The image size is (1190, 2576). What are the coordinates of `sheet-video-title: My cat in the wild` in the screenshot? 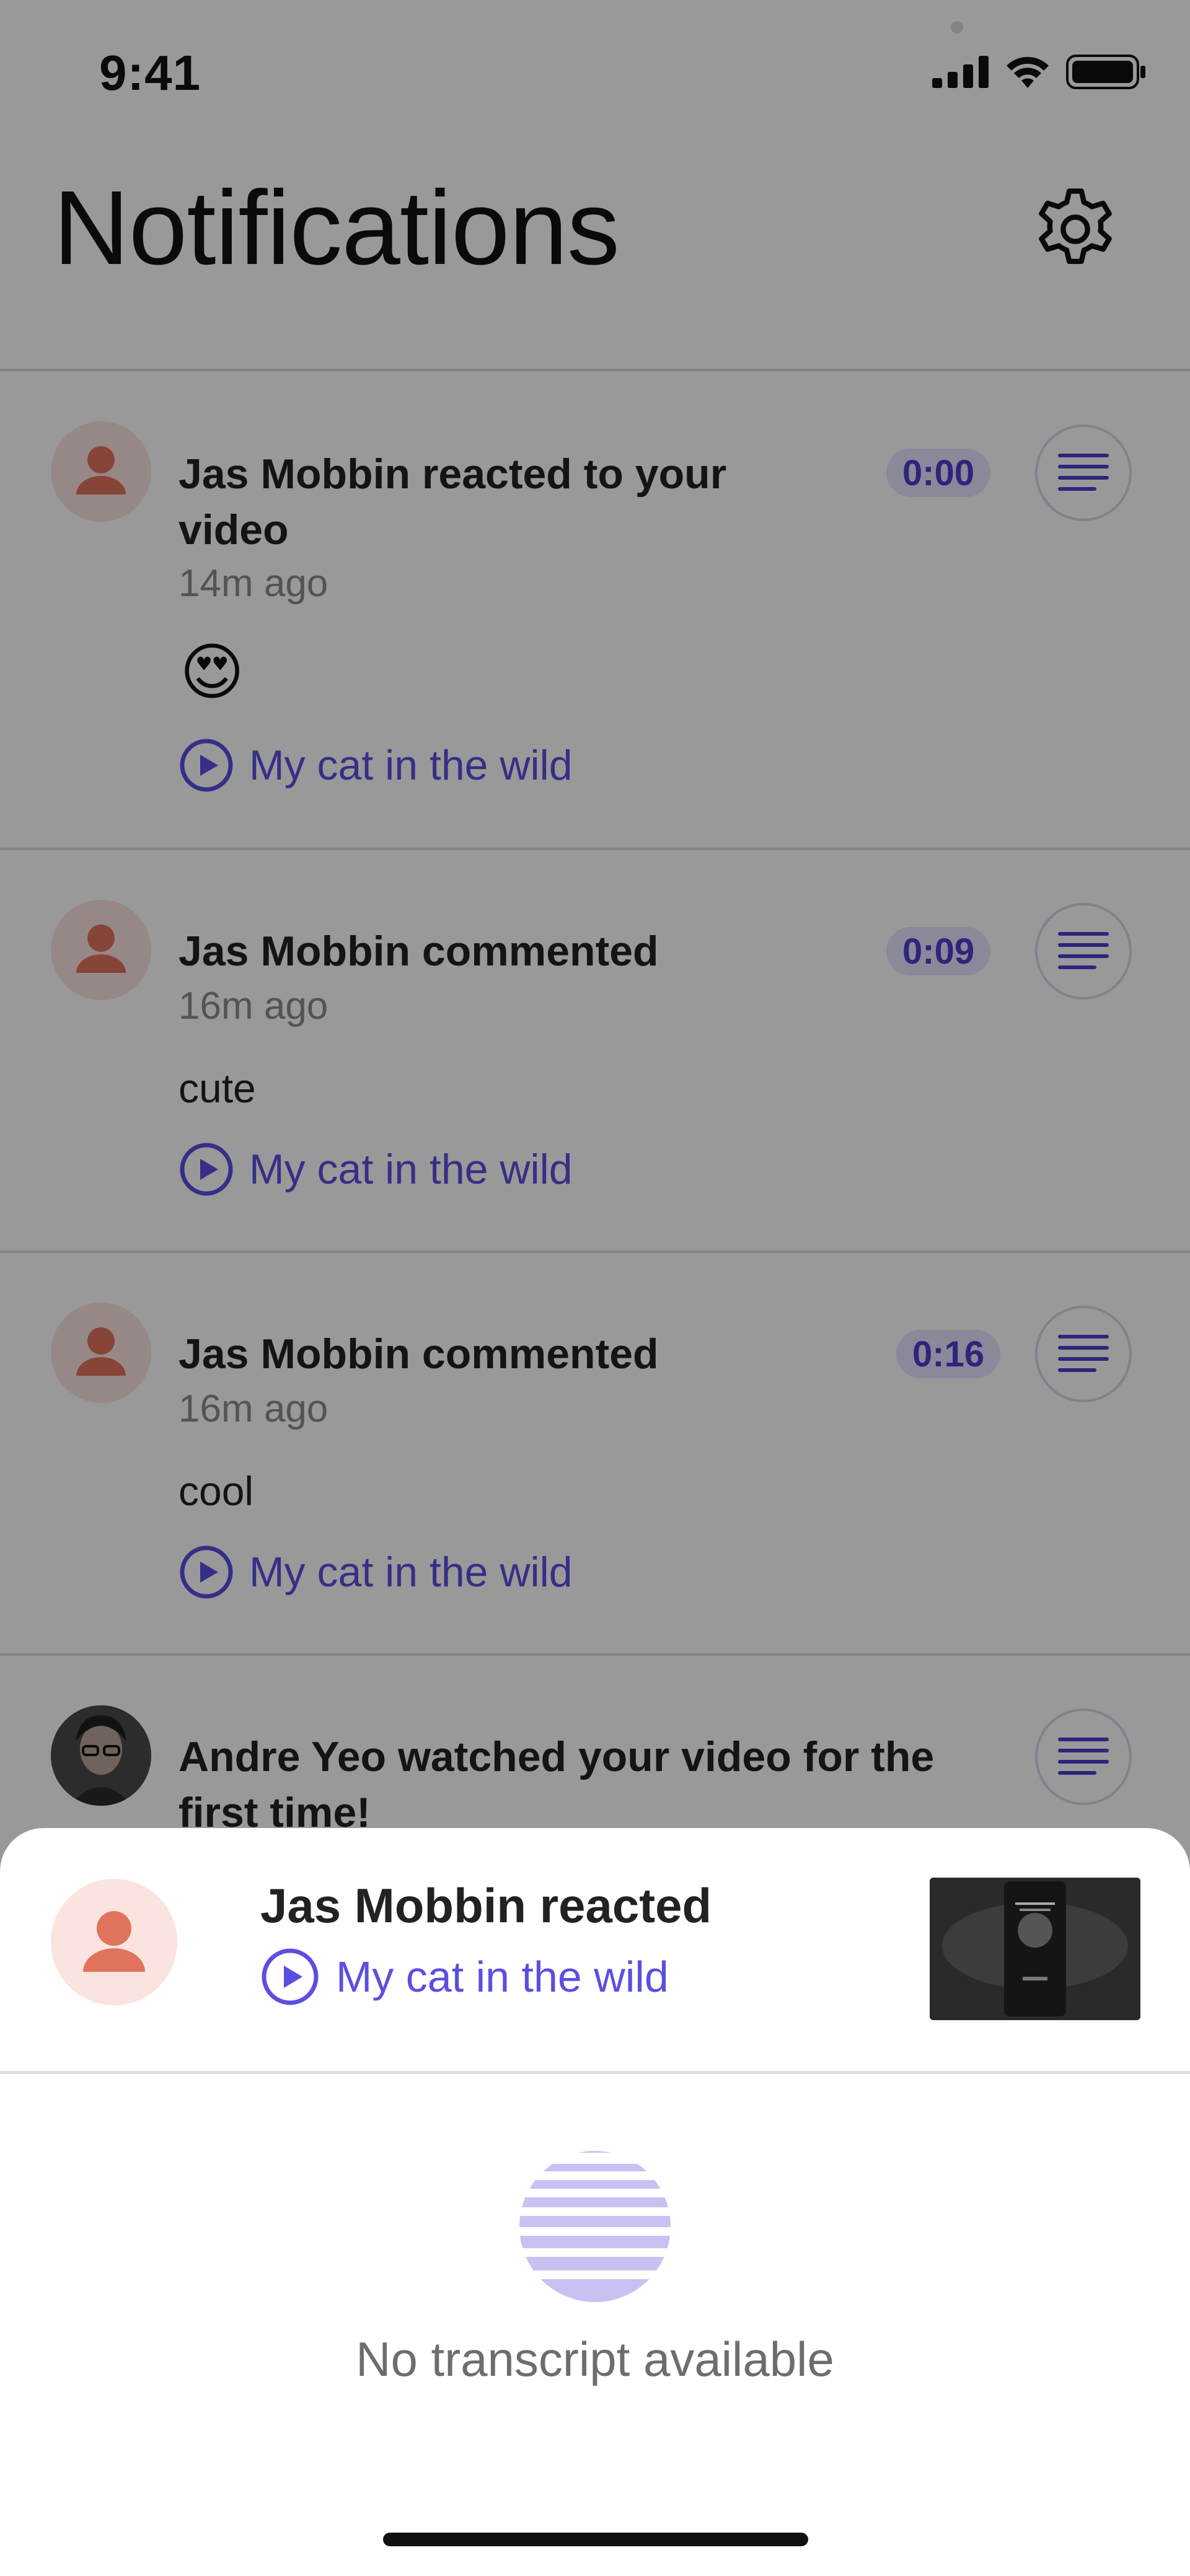 It's located at (502, 1977).